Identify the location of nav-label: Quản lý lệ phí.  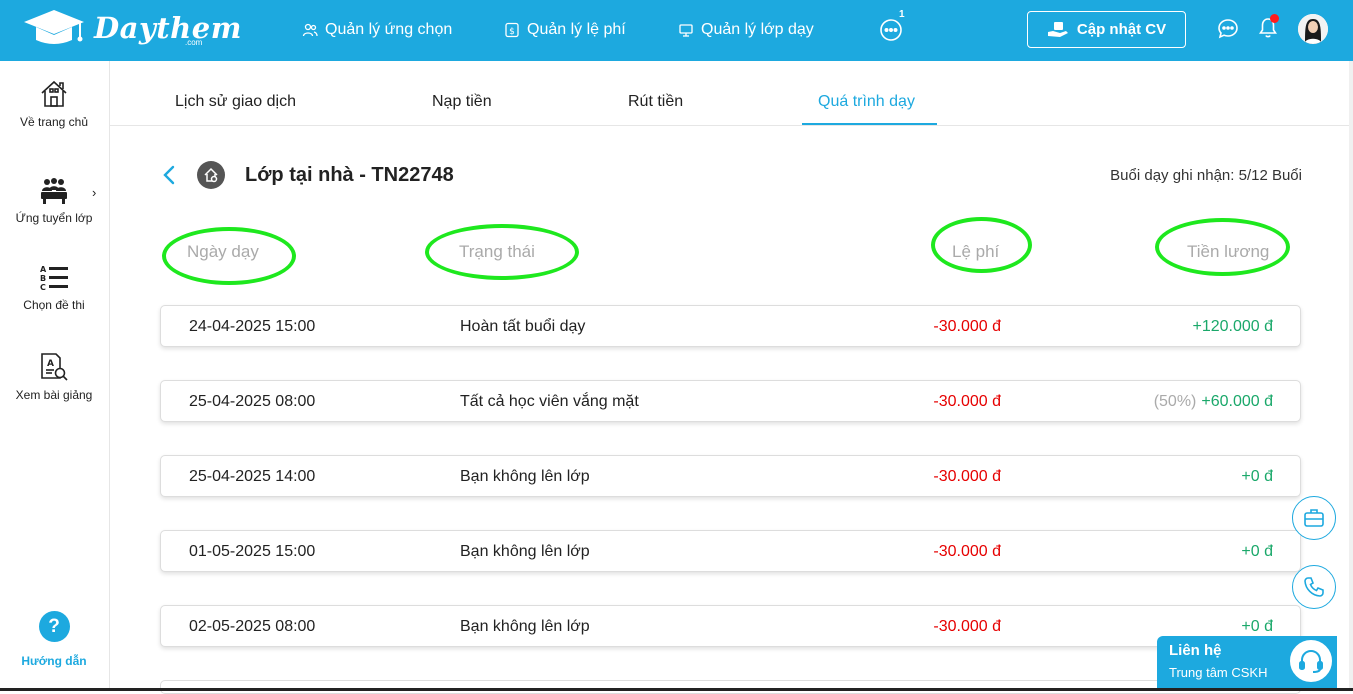
(576, 29).